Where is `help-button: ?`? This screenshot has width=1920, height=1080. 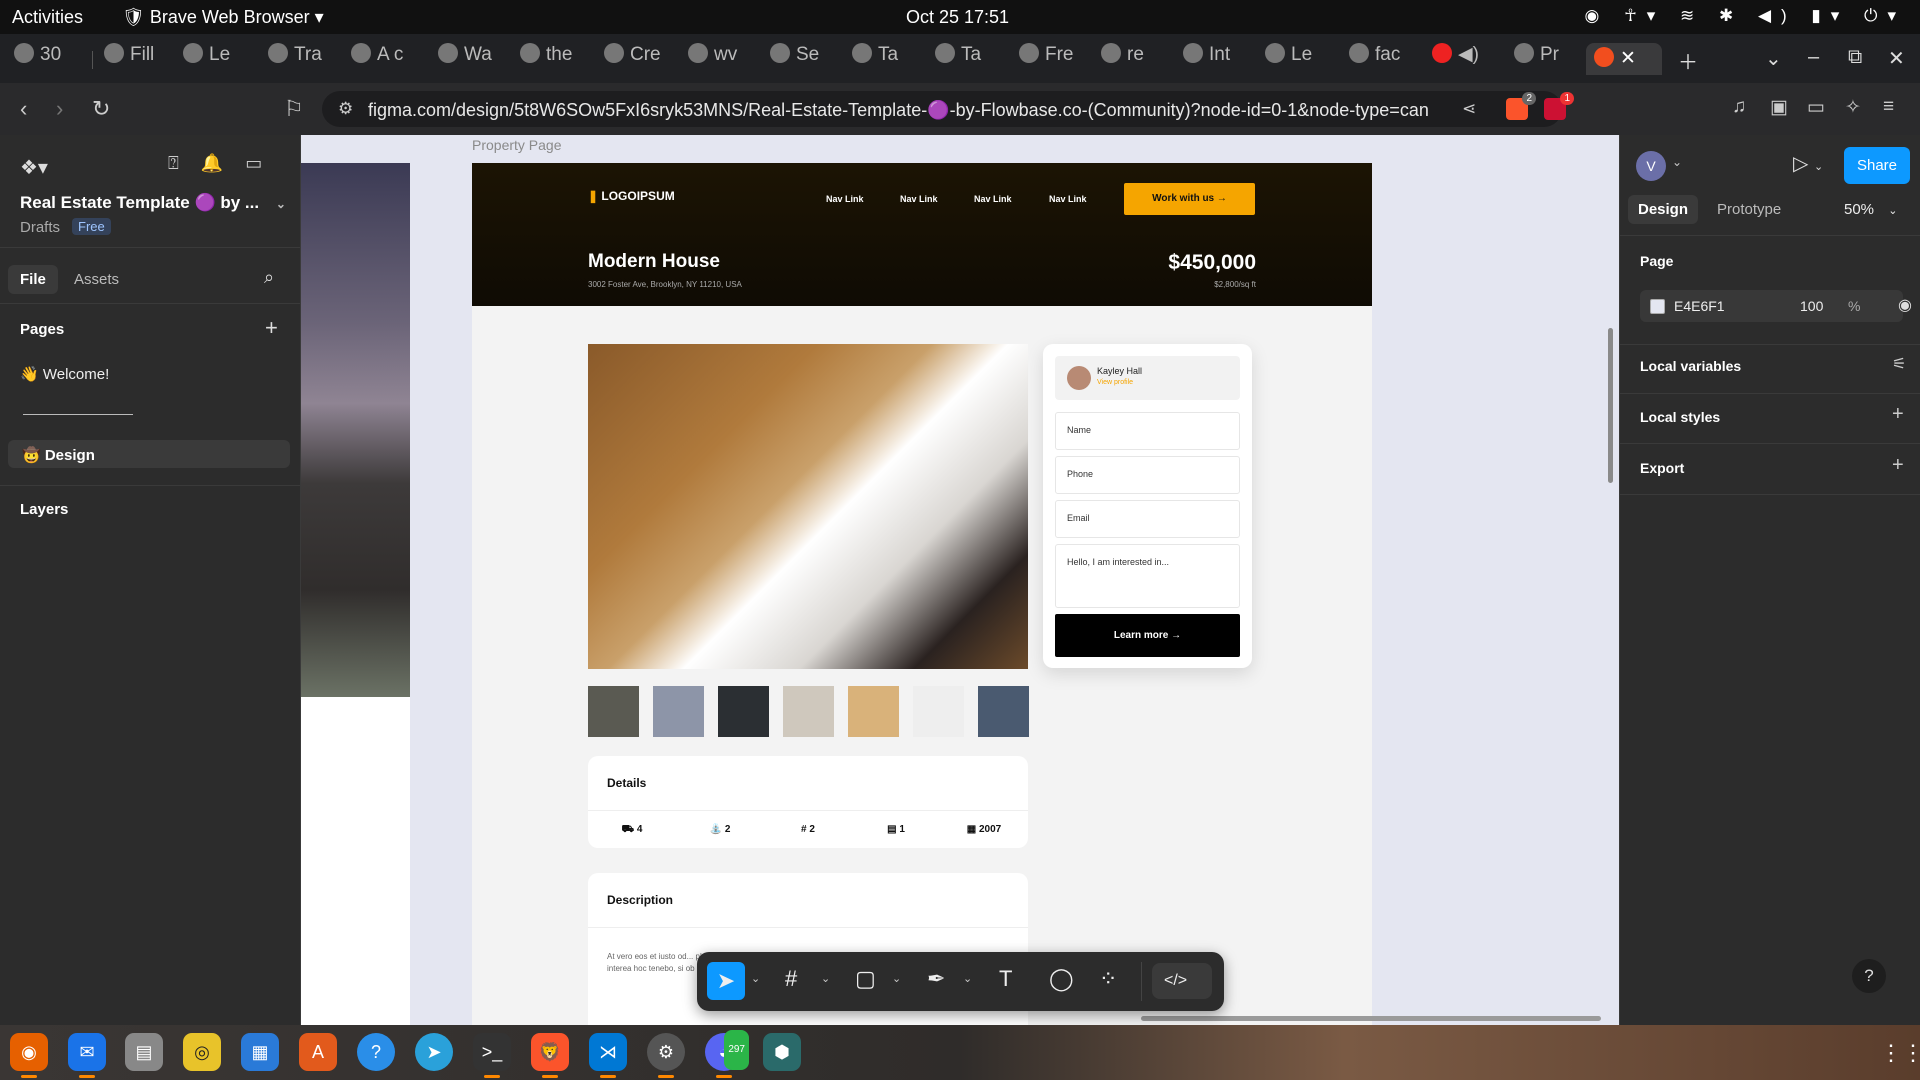 help-button: ? is located at coordinates (1869, 976).